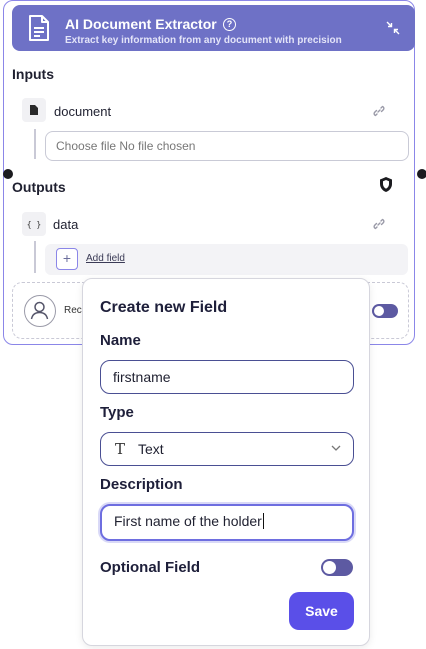 This screenshot has width=426, height=649. What do you see at coordinates (66, 224) in the screenshot?
I see `output-param-data: data` at bounding box center [66, 224].